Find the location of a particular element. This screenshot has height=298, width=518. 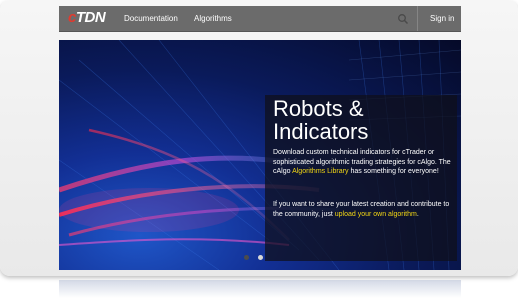

hero-reflection is located at coordinates (260, 289).